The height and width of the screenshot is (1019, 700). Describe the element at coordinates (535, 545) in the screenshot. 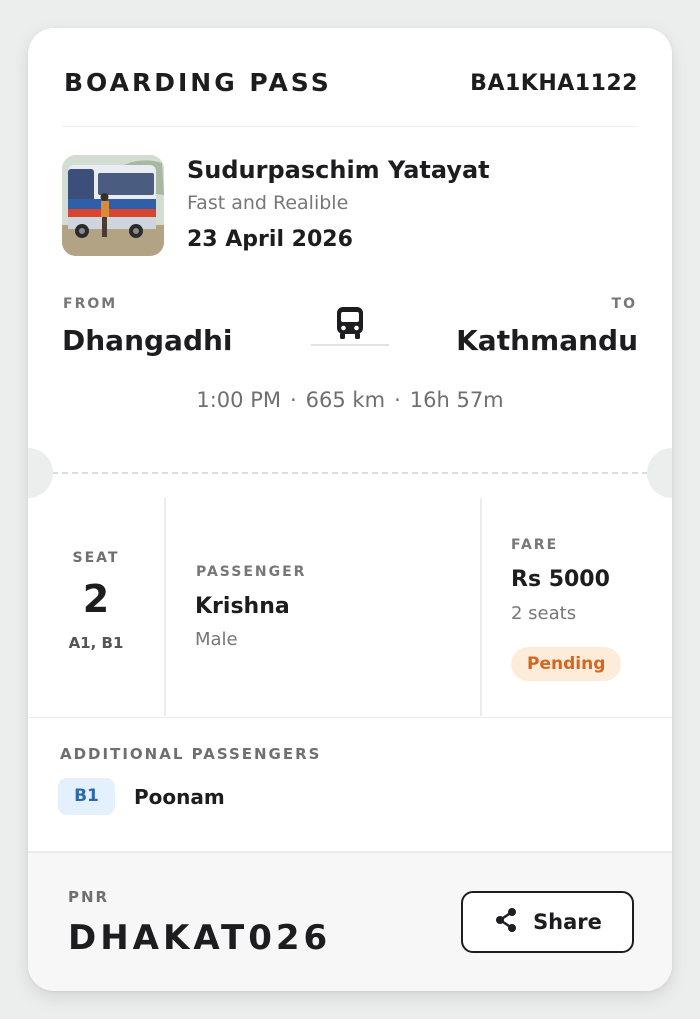

I see `fare-label: FARE` at that location.